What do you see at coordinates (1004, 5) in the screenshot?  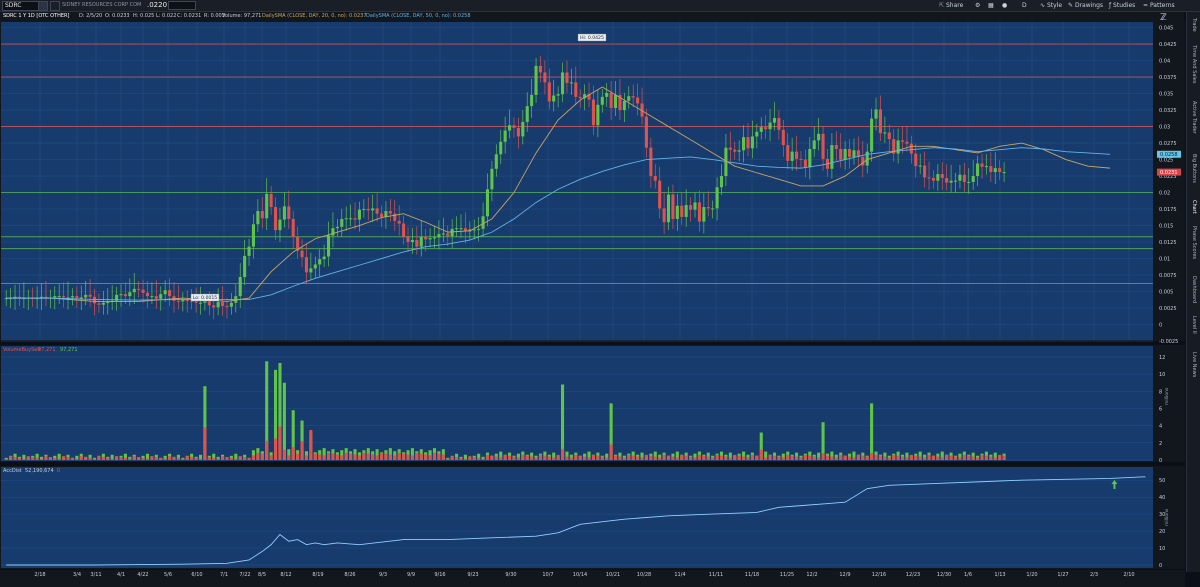 I see `lock-button: ●` at bounding box center [1004, 5].